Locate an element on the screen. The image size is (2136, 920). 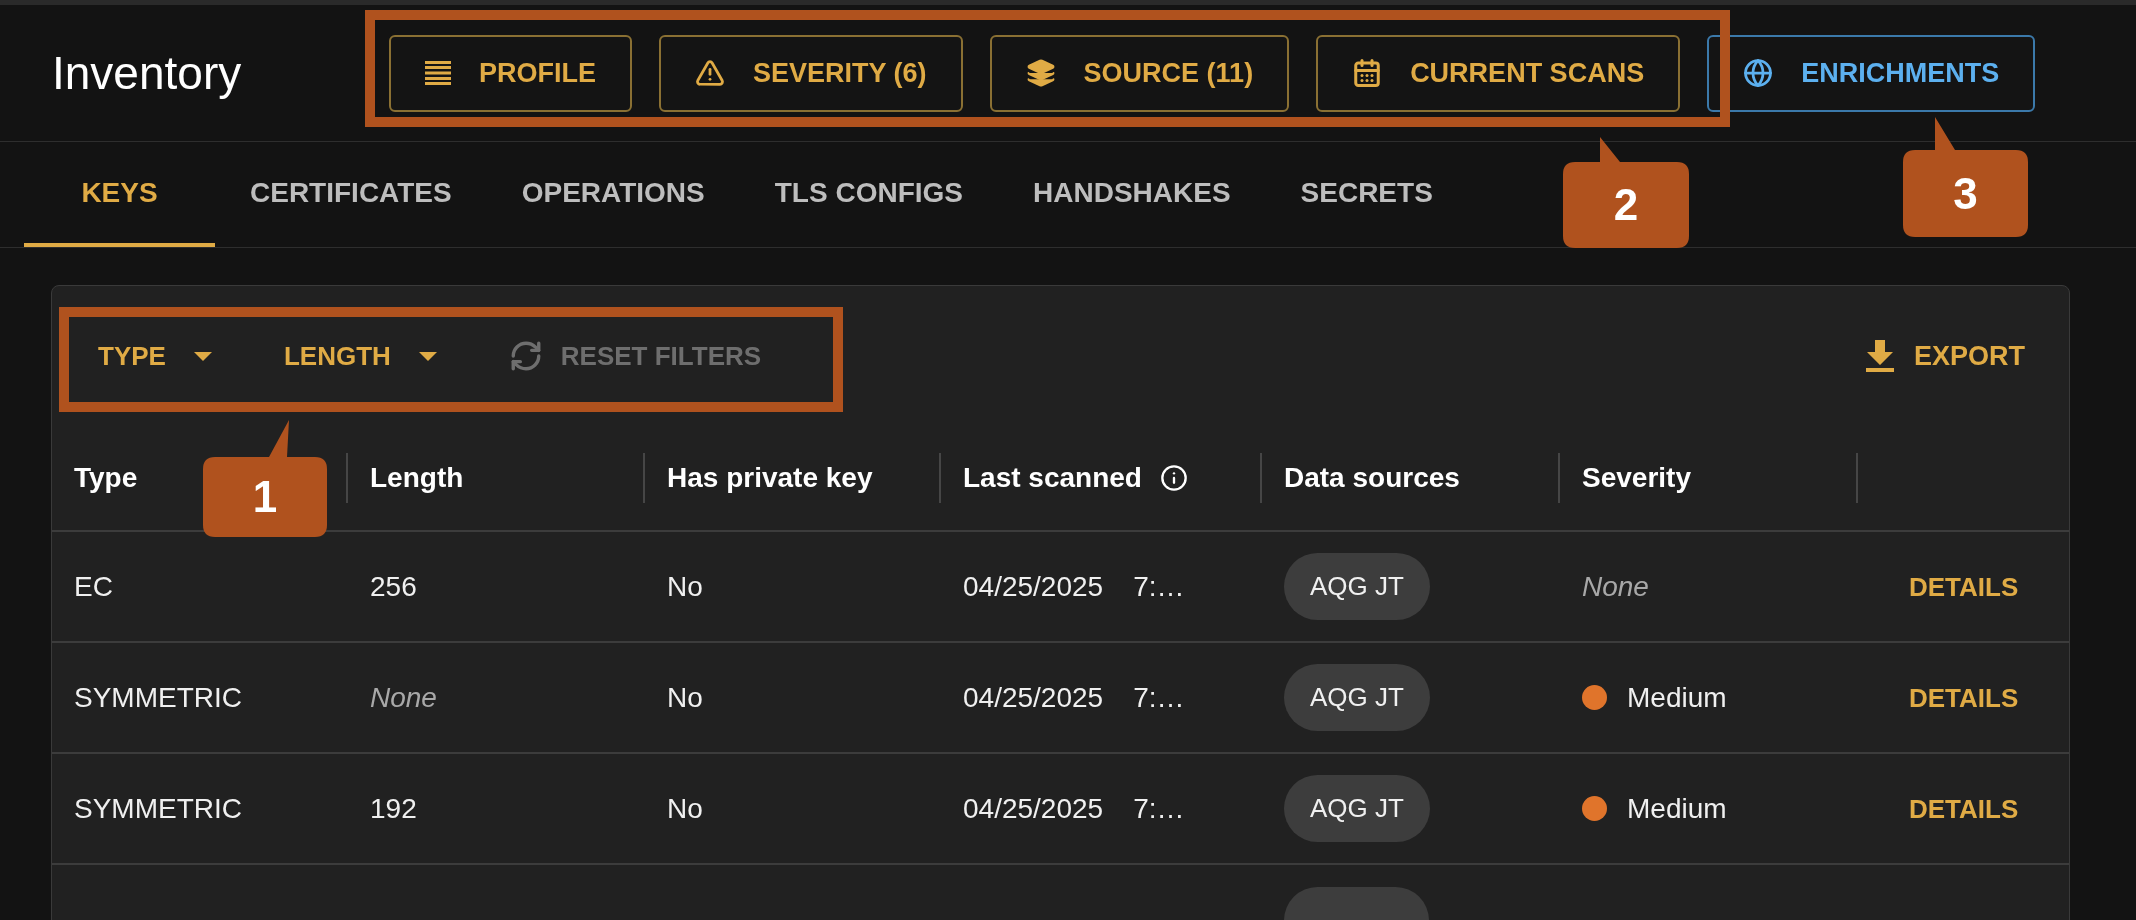
tab: SECRETS is located at coordinates (1366, 194).